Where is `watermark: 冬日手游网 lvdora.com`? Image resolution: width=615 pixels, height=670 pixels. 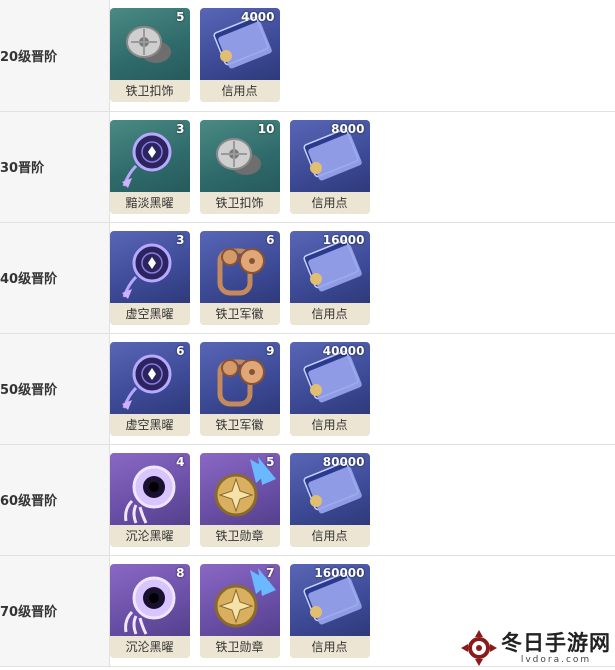
watermark: 冬日手游网 lvdora.com is located at coordinates (535, 648).